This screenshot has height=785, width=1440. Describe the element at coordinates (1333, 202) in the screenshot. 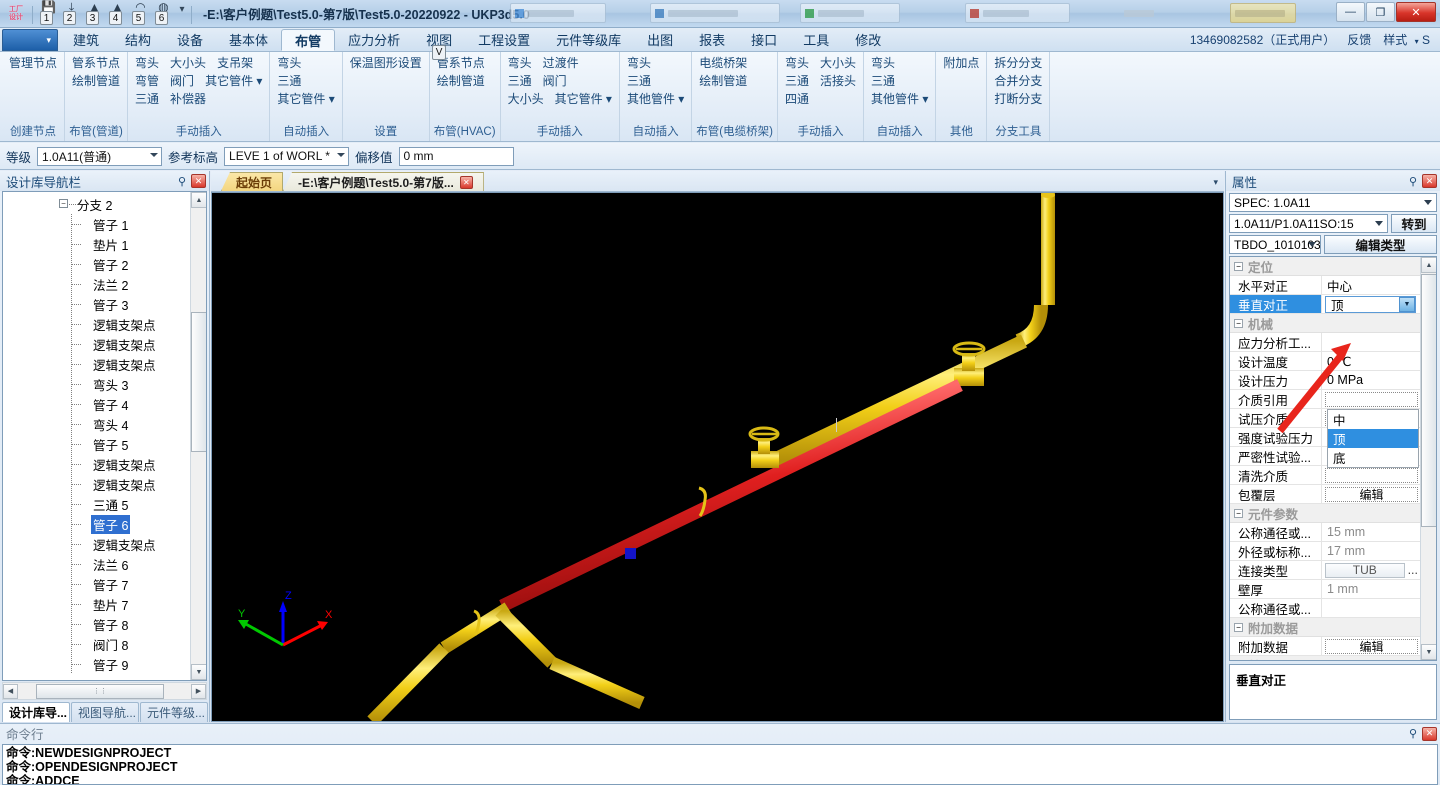

I see `spec-combo: SPEC: 1.0A11` at that location.